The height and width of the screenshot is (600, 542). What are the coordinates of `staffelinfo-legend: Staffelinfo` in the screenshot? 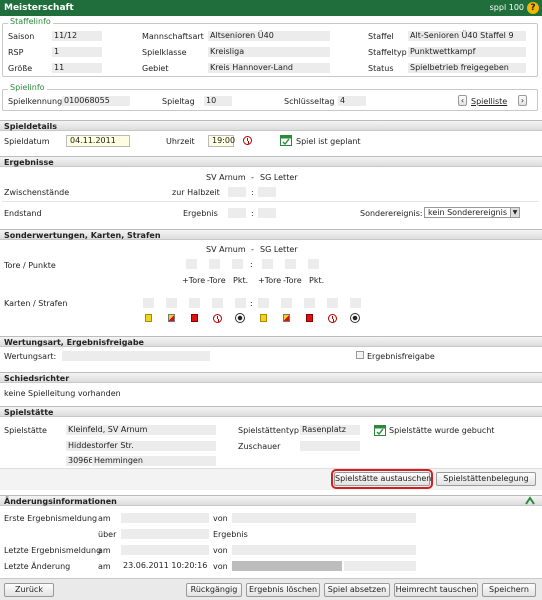 It's located at (30, 21).